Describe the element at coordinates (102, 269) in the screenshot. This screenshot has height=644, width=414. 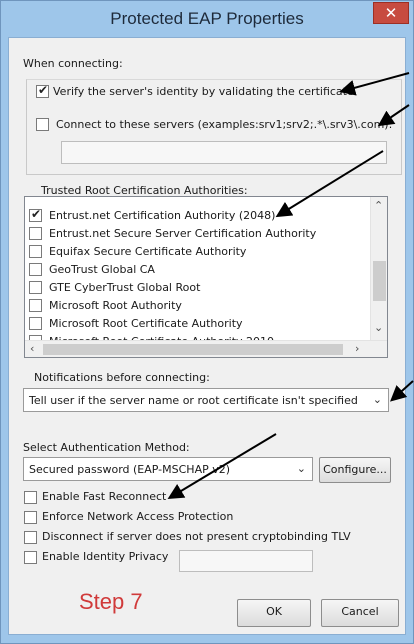
I see `list-item-label: GeoTrust Global CA` at that location.